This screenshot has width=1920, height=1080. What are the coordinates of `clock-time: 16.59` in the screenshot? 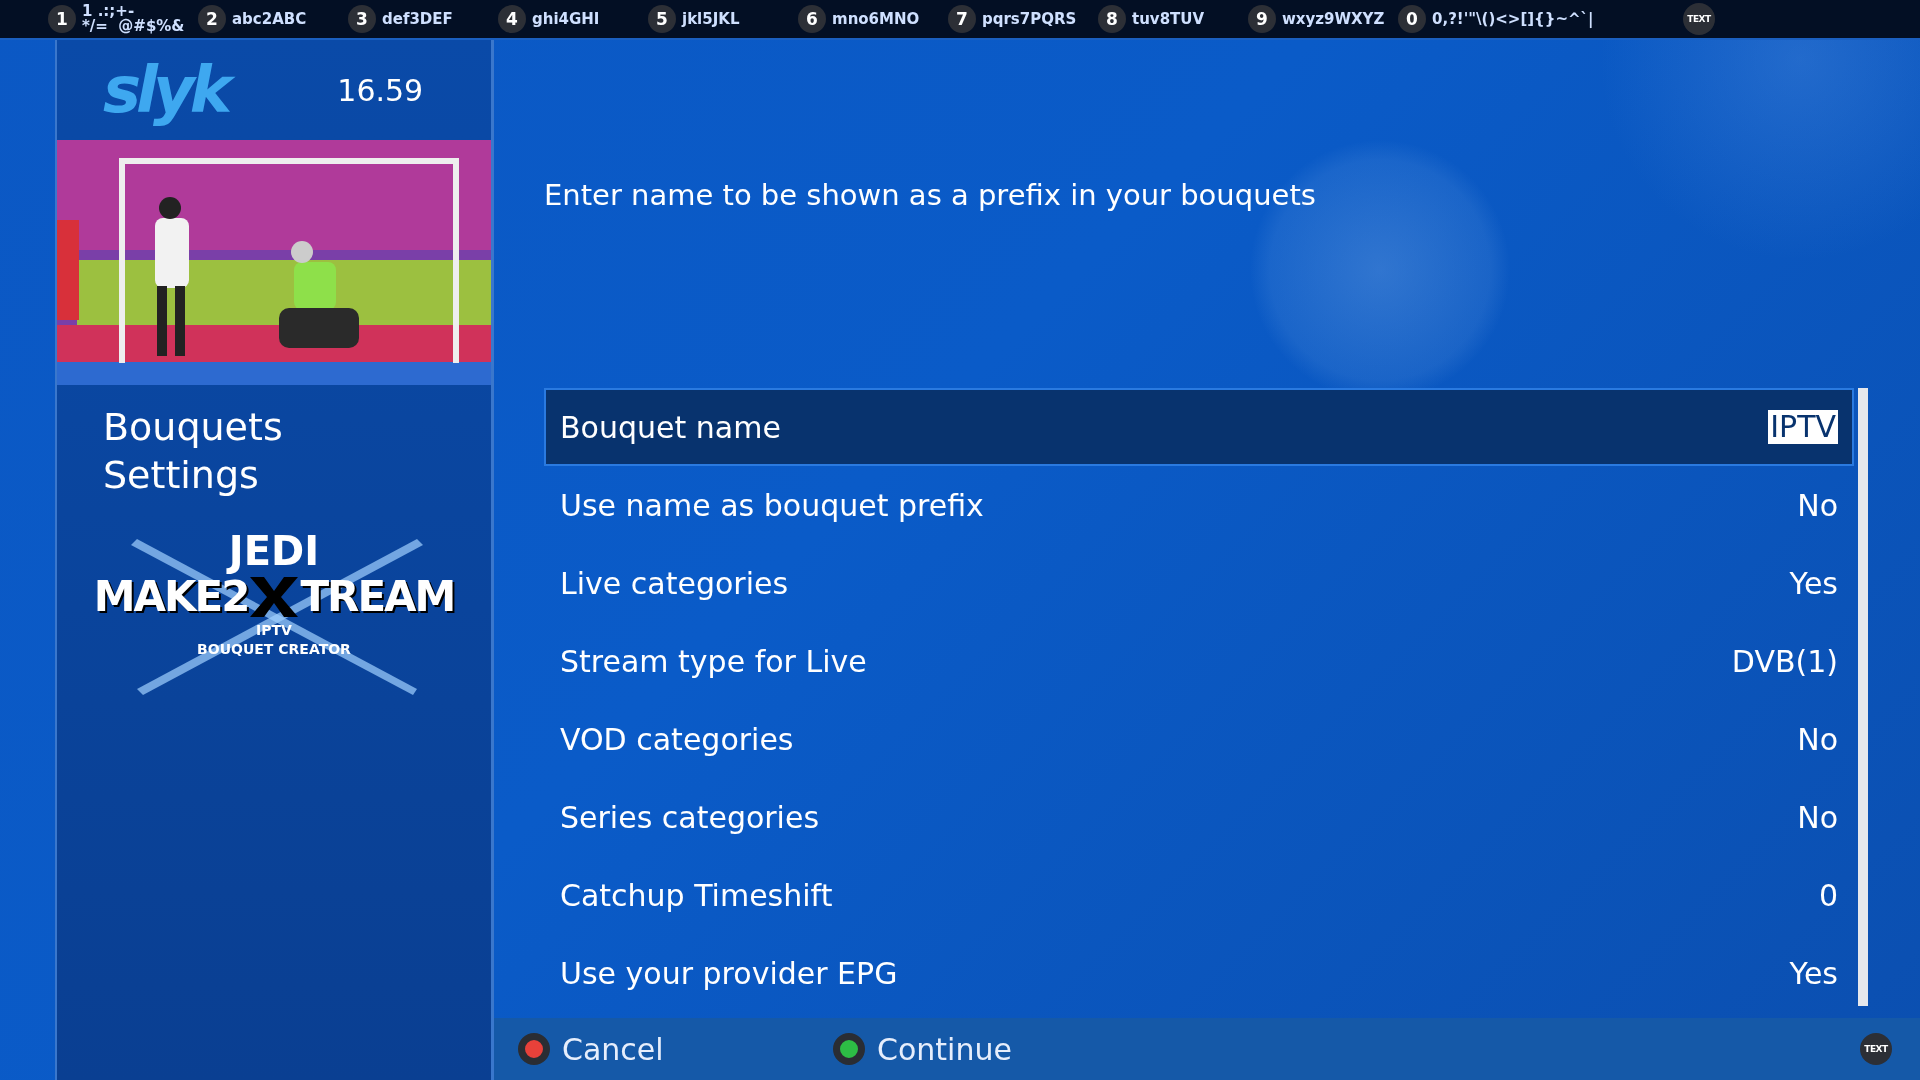 It's located at (380, 90).